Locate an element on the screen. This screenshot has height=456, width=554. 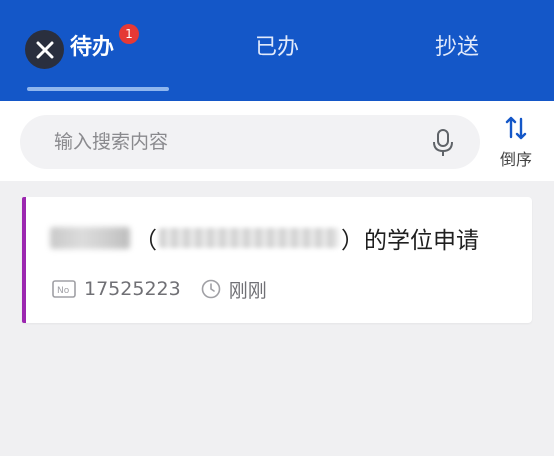
list-item-meta: No 17525223 刚刚 is located at coordinates (159, 289).